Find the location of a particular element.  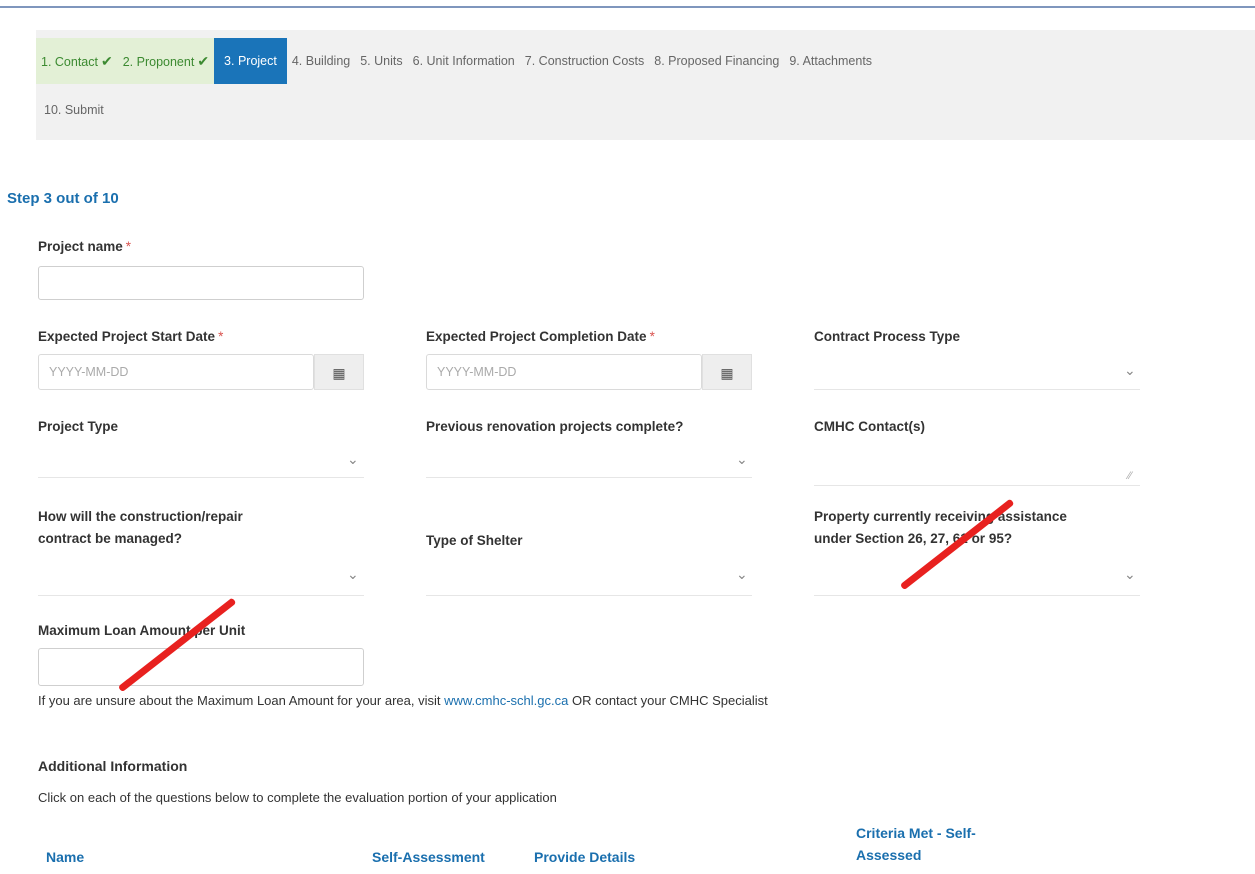

step-label: 4. Building is located at coordinates (321, 61).